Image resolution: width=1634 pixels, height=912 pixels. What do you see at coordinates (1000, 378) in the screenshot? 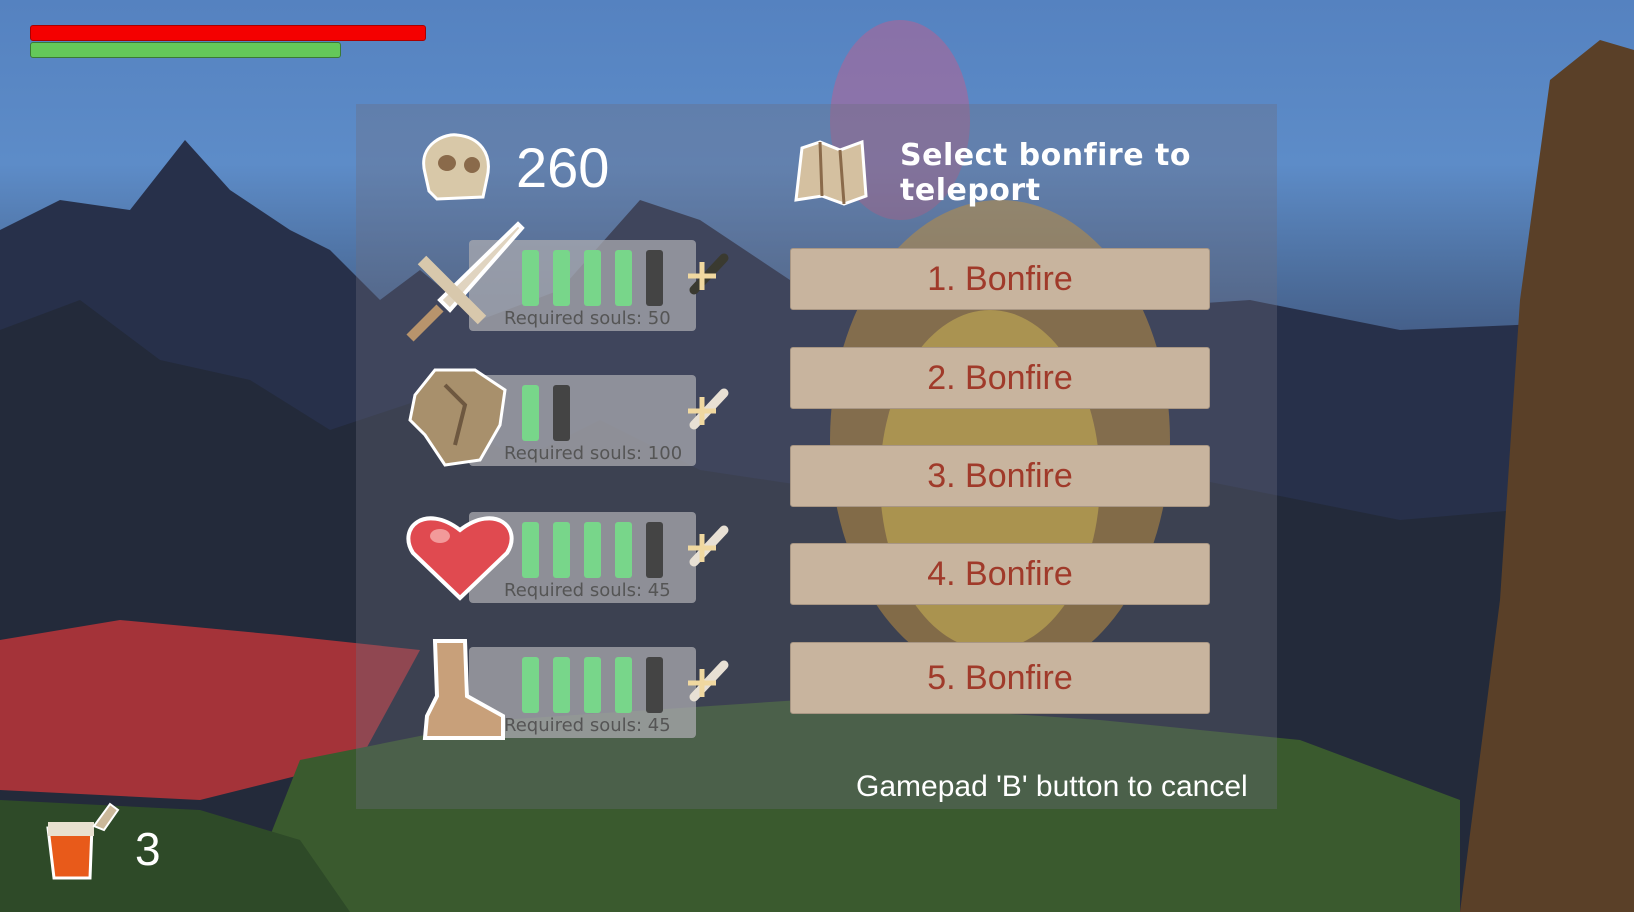
I see `bonfire-button-2: 2. Bonfire` at bounding box center [1000, 378].